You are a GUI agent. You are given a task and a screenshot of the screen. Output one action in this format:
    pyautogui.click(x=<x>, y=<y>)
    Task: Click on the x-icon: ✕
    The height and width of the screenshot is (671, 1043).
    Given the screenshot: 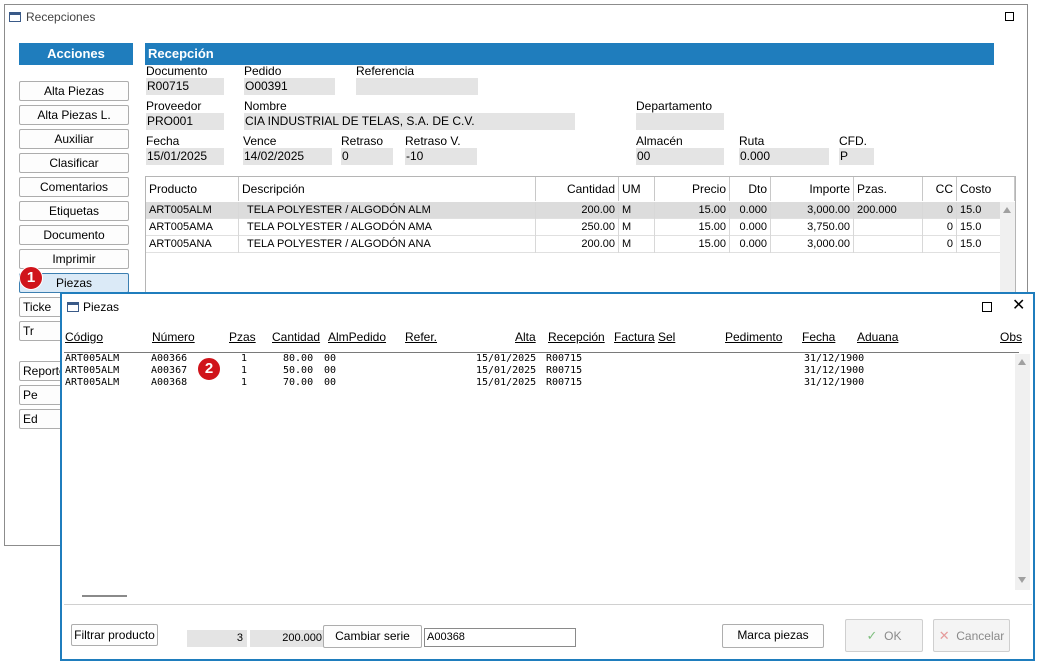 What is the action you would take?
    pyautogui.click(x=944, y=635)
    